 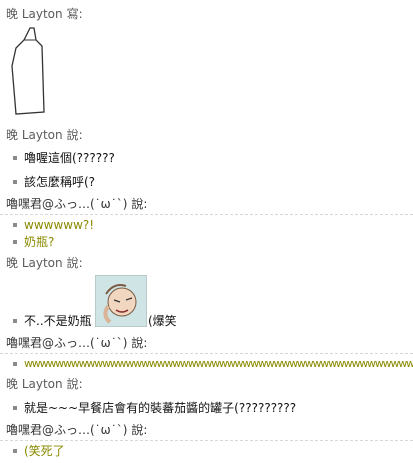 What do you see at coordinates (206, 14) in the screenshot?
I see `speaker-line: 晚 Layton 寫:` at bounding box center [206, 14].